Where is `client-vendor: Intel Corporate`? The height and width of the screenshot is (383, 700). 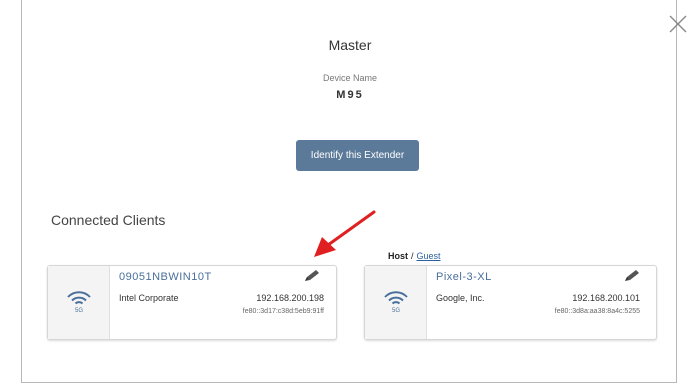
client-vendor: Intel Corporate is located at coordinates (149, 298).